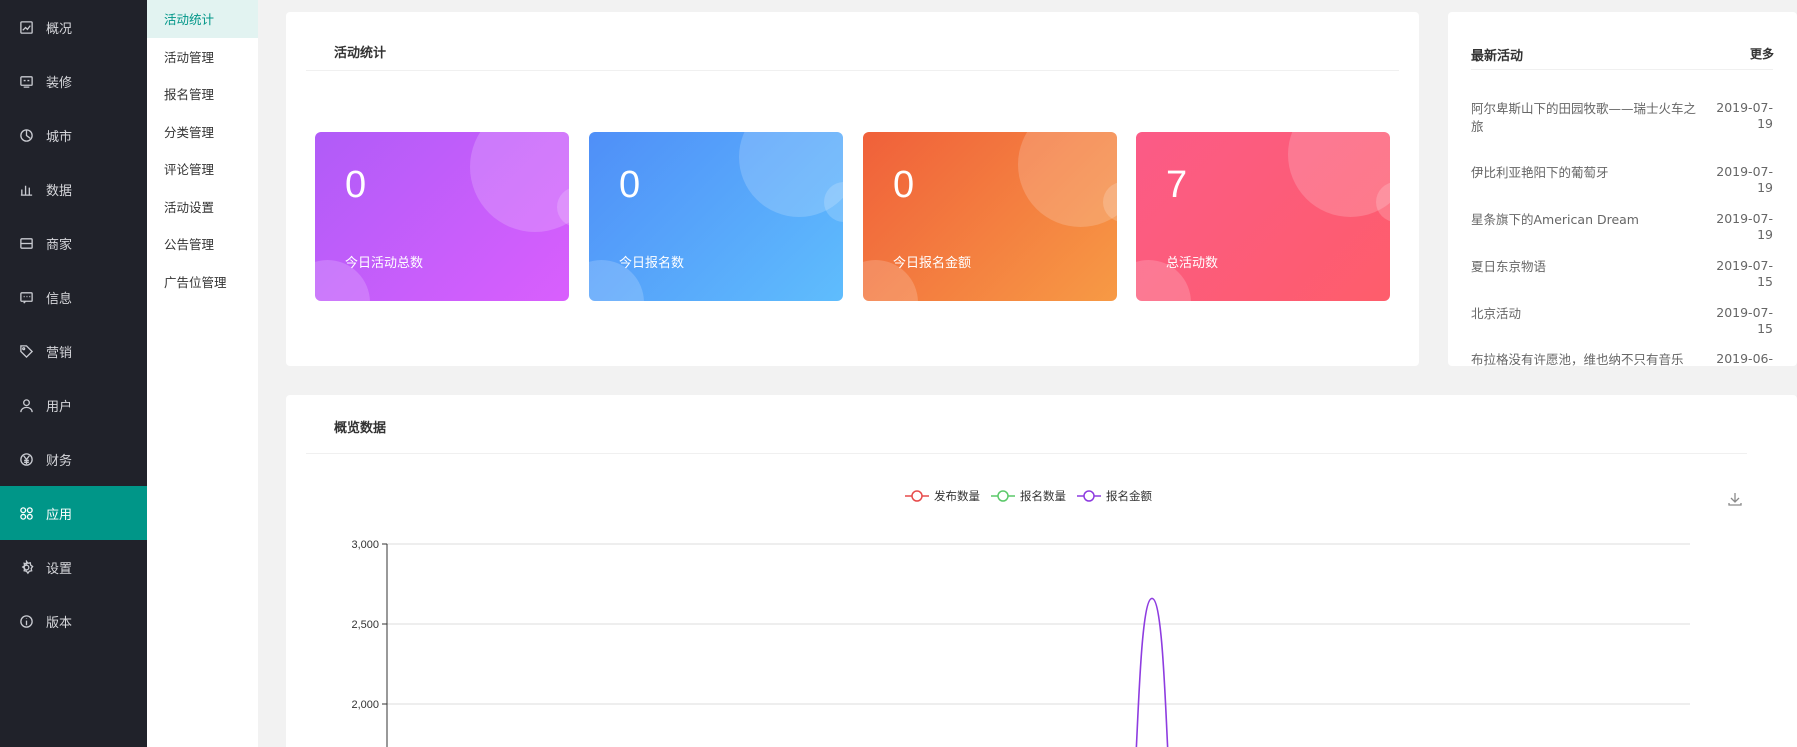 The width and height of the screenshot is (1797, 747). Describe the element at coordinates (73, 351) in the screenshot. I see `nav-item-6: 营销` at that location.